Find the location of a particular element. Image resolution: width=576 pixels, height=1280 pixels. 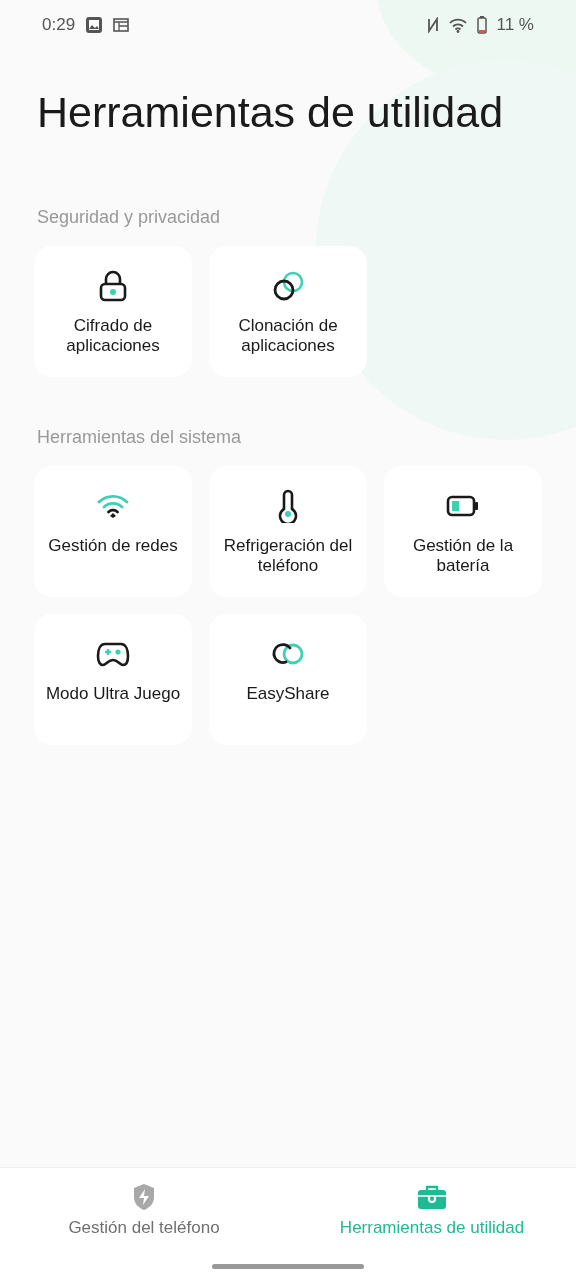

toolbox-icon is located at coordinates (432, 1197).